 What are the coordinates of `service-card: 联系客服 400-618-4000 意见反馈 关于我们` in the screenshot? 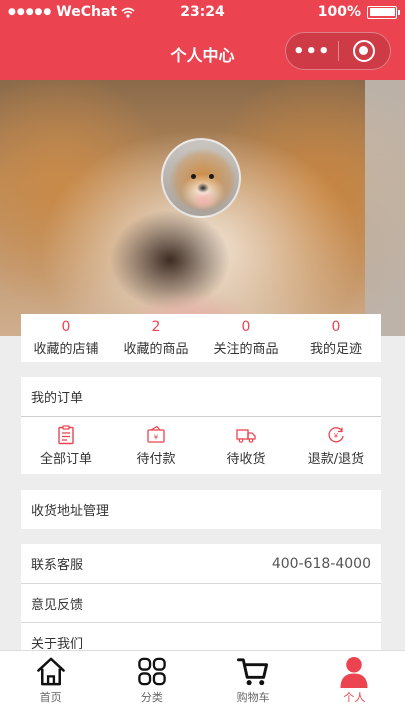 It's located at (201, 597).